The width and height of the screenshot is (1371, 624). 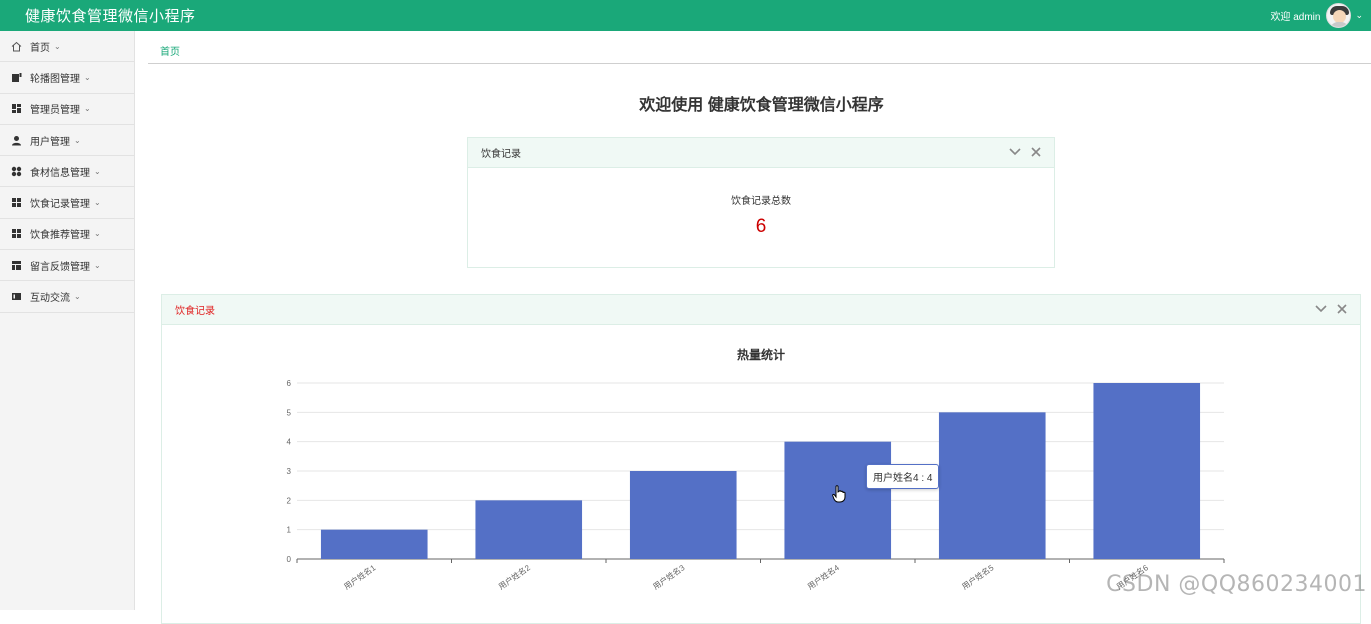 I want to click on hand-cursor-icon, so click(x=839, y=494).